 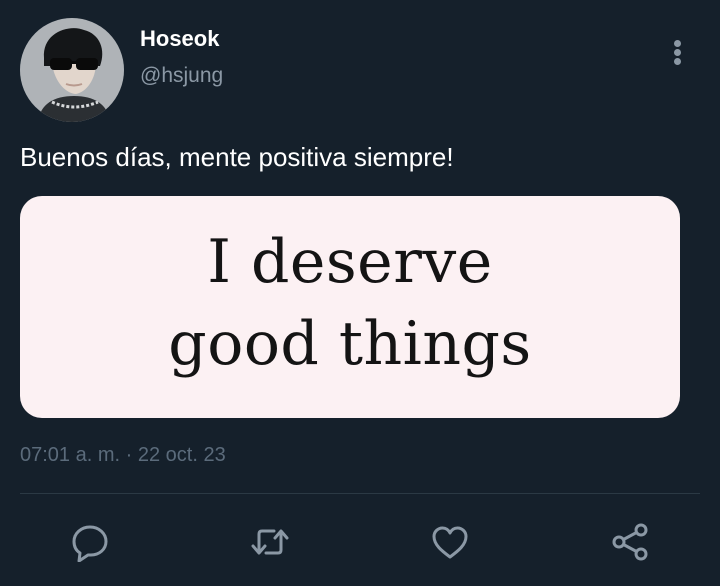 I want to click on avatar, so click(x=72, y=70).